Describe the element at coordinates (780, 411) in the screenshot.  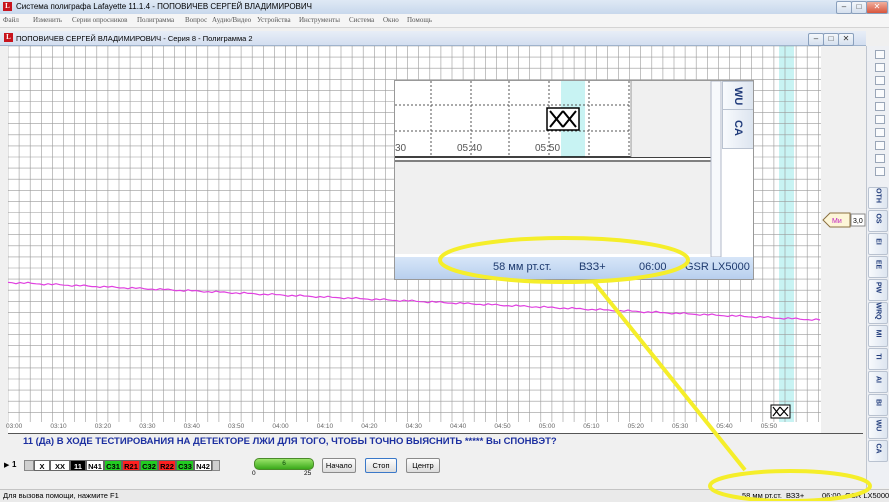
I see `event-marker-icon` at that location.